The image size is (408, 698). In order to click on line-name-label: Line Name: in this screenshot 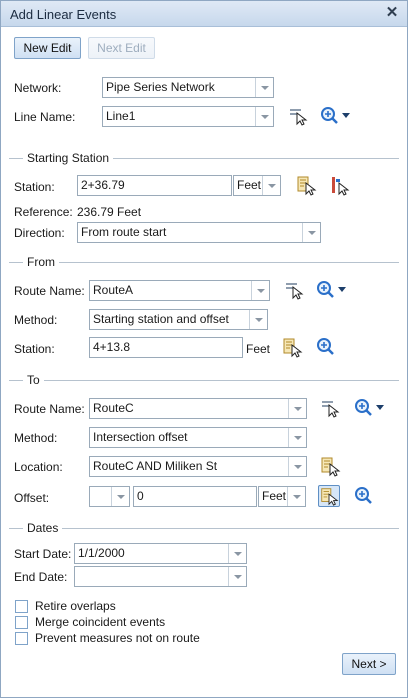, I will do `click(45, 117)`.